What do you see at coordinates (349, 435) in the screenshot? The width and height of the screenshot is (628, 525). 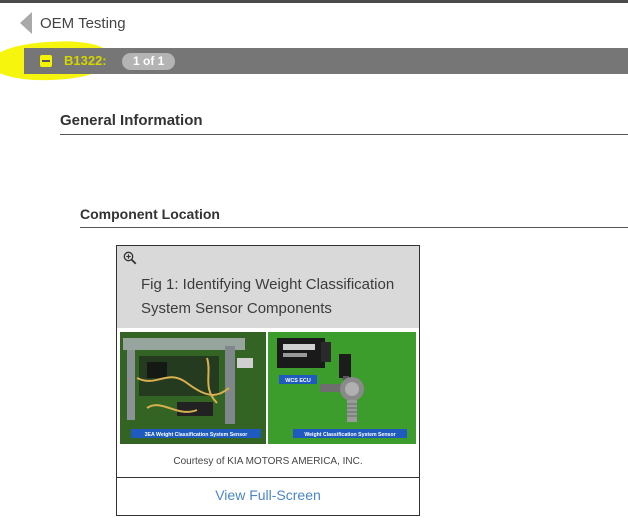 I see `right-photo-label: Weight Classification System Sensor` at bounding box center [349, 435].